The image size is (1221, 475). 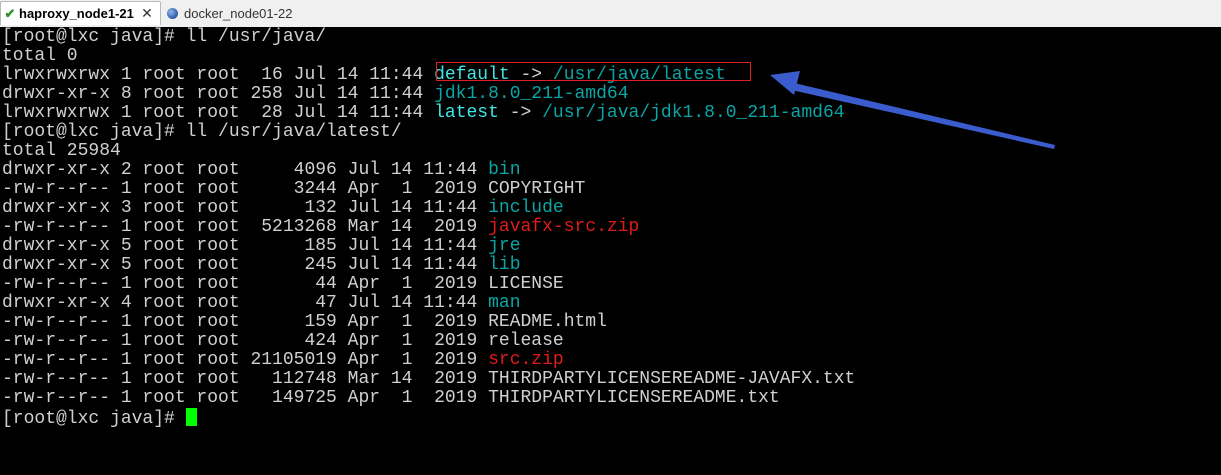 What do you see at coordinates (238, 13) in the screenshot?
I see `tab-label: docker_node01-22` at bounding box center [238, 13].